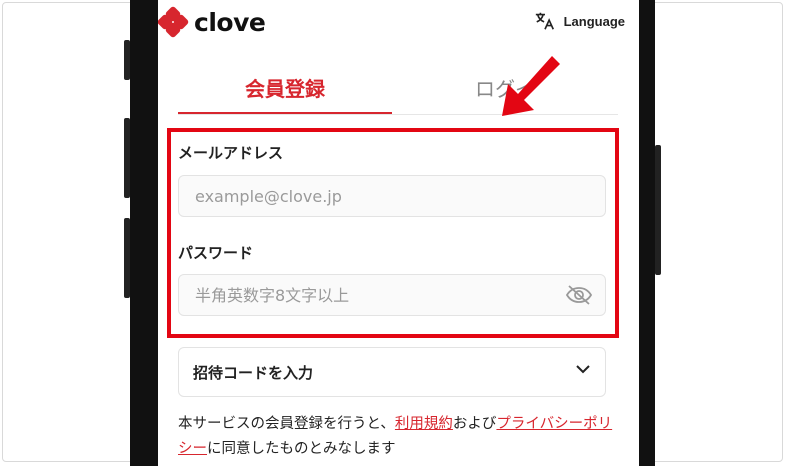 The width and height of the screenshot is (787, 466). Describe the element at coordinates (301, 449) in the screenshot. I see `terms-suffix: に同意したものとみなします` at that location.